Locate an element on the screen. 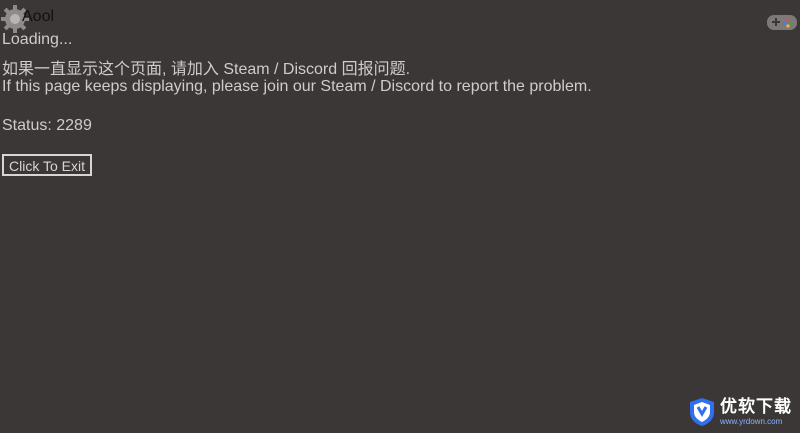 This screenshot has height=433, width=800. app-title: Aool is located at coordinates (38, 16).